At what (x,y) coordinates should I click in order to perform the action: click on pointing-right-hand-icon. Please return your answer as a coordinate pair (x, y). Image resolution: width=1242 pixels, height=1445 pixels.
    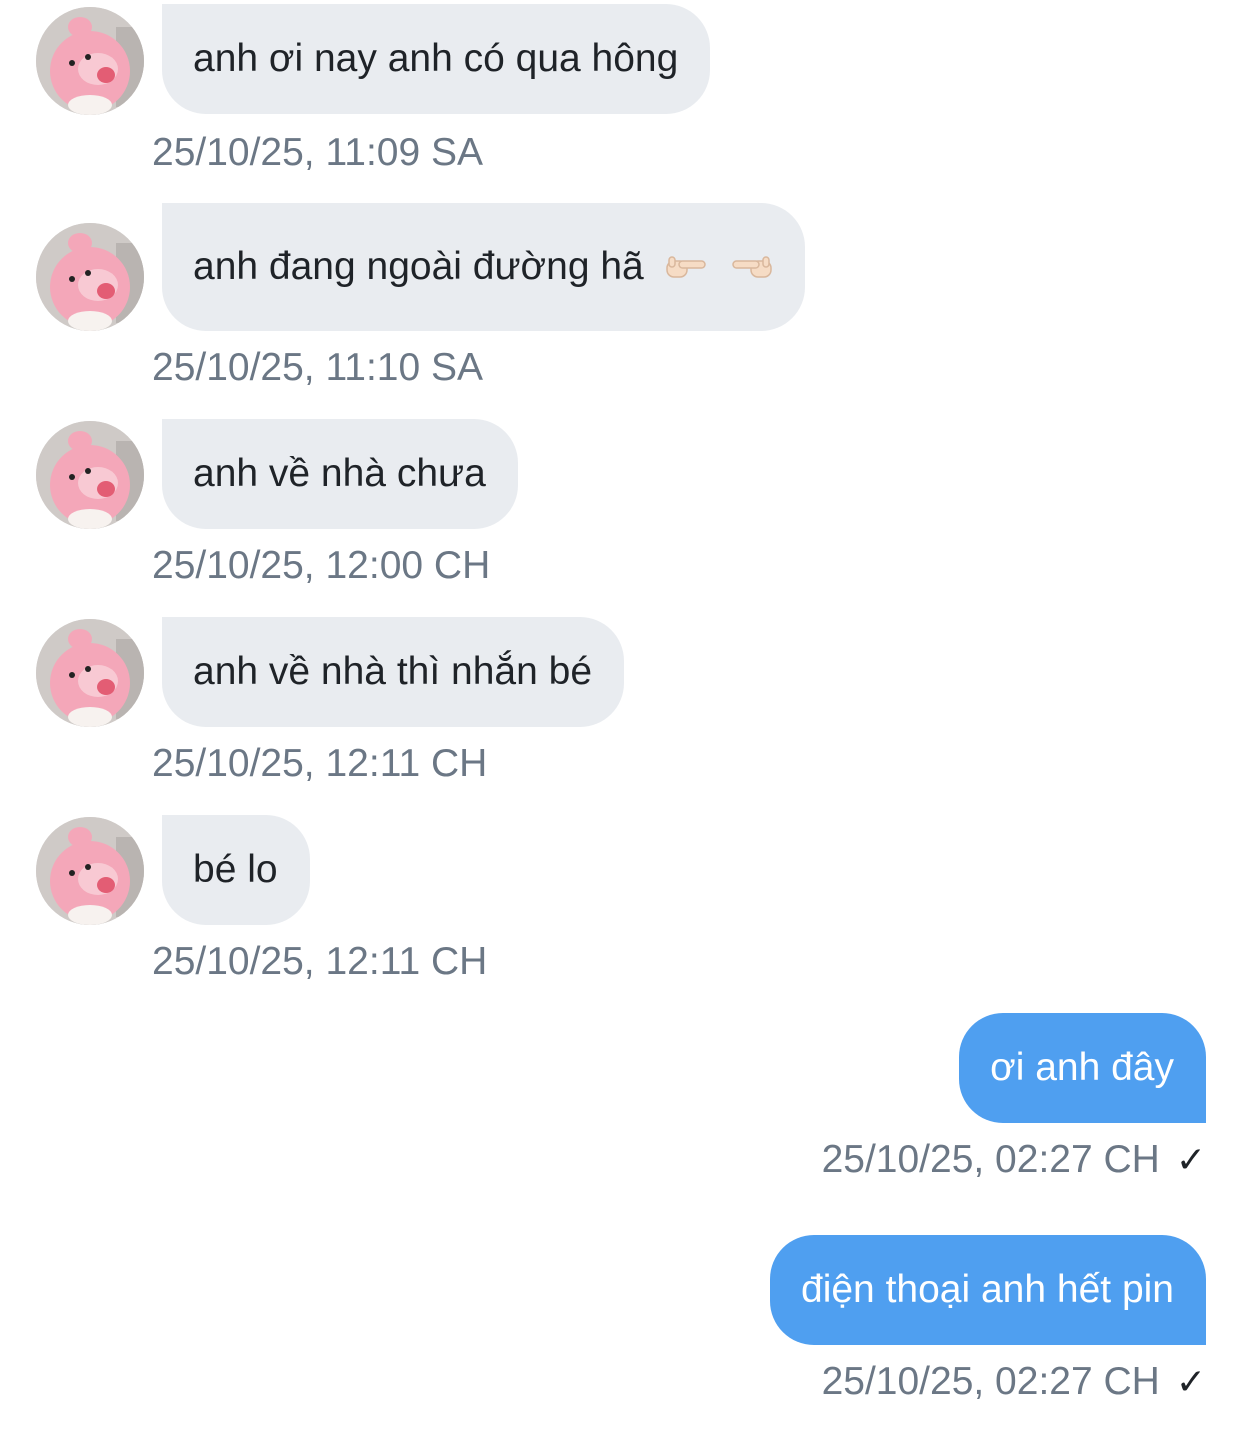
    Looking at the image, I should click on (686, 269).